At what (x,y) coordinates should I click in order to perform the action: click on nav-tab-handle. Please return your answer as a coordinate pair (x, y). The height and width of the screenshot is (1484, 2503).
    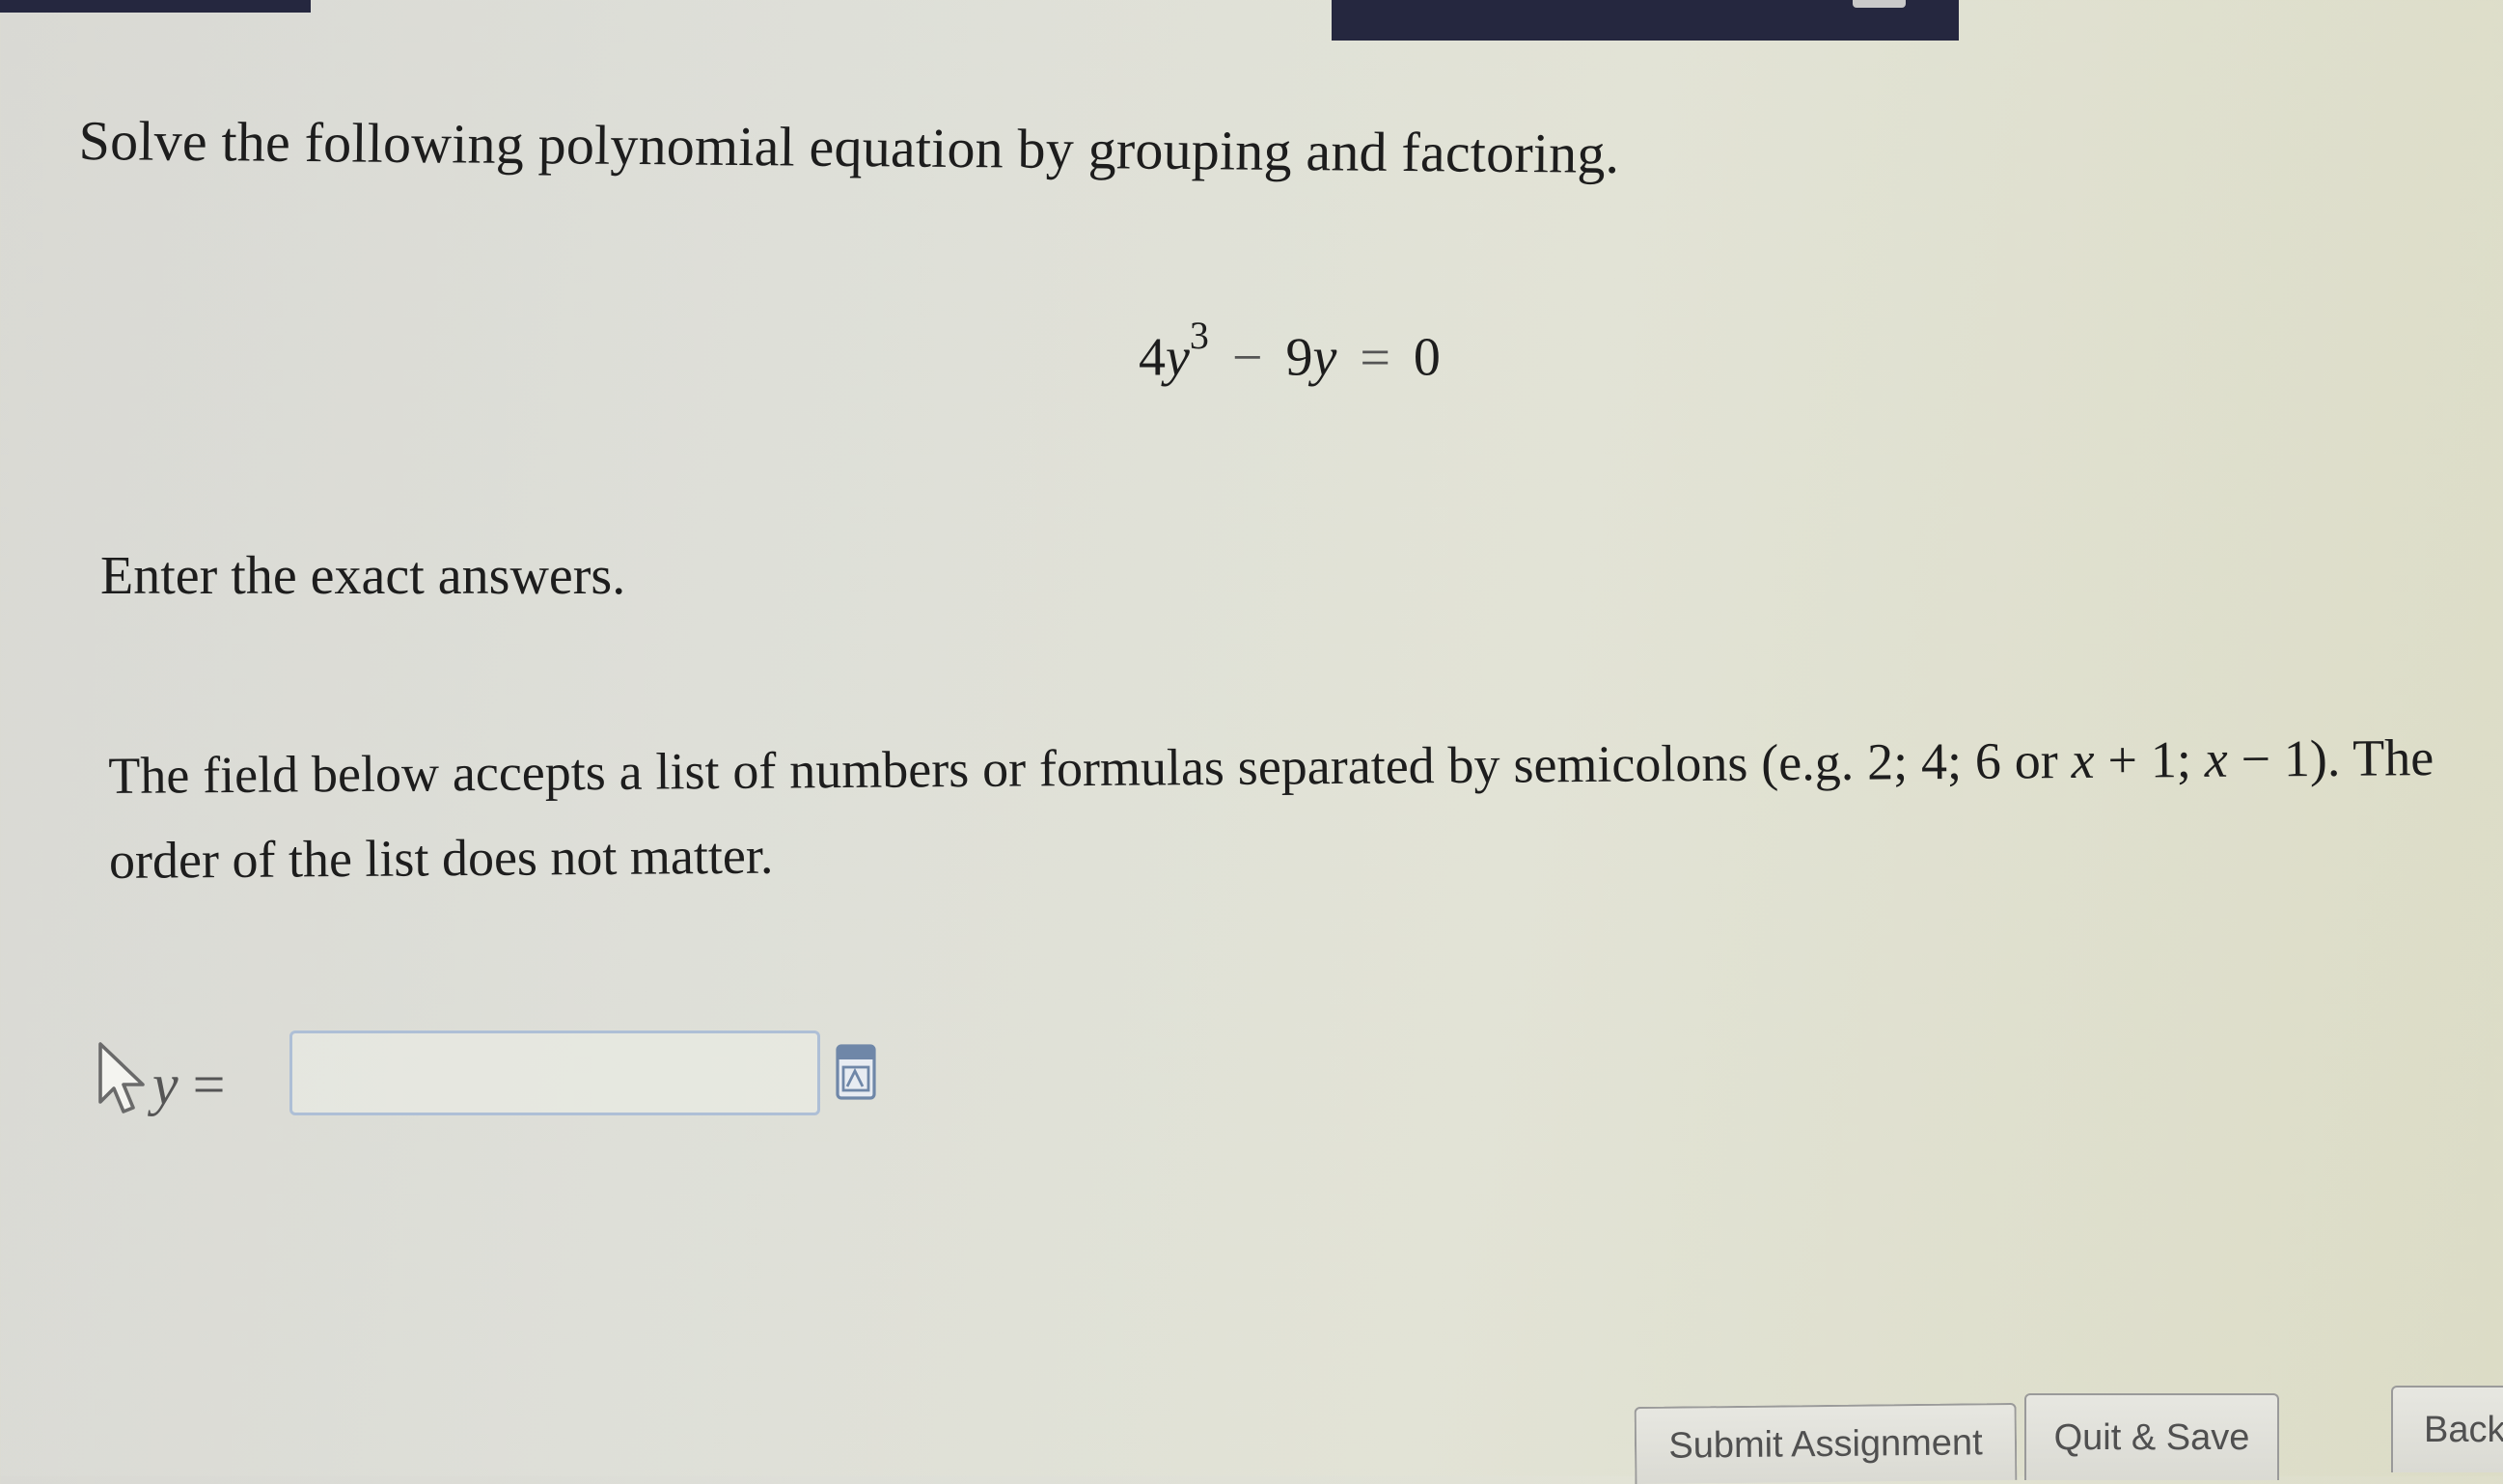
    Looking at the image, I should click on (1879, 4).